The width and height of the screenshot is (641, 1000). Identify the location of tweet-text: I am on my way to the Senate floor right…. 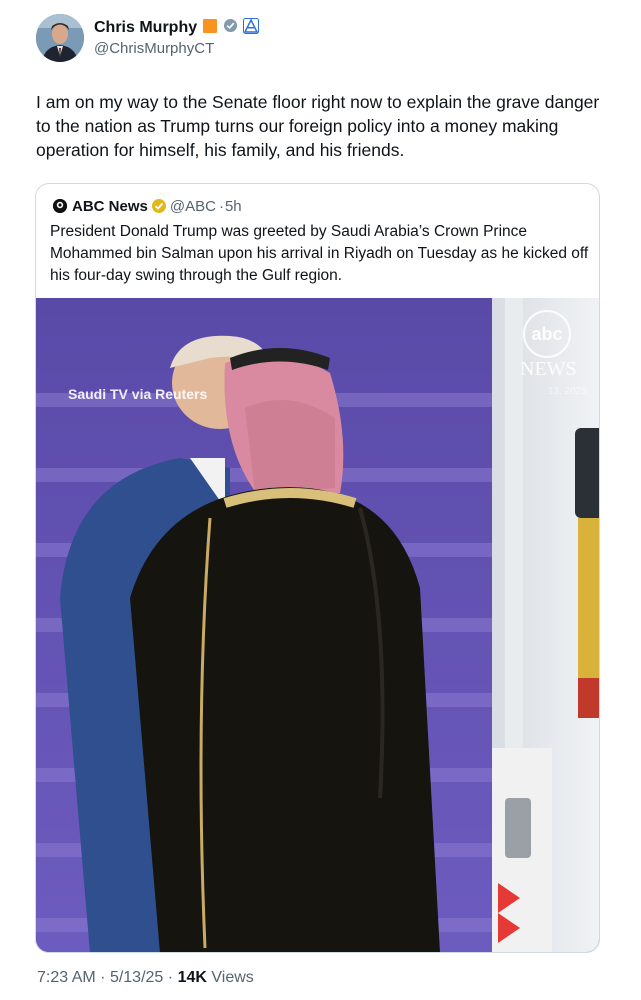
(318, 126).